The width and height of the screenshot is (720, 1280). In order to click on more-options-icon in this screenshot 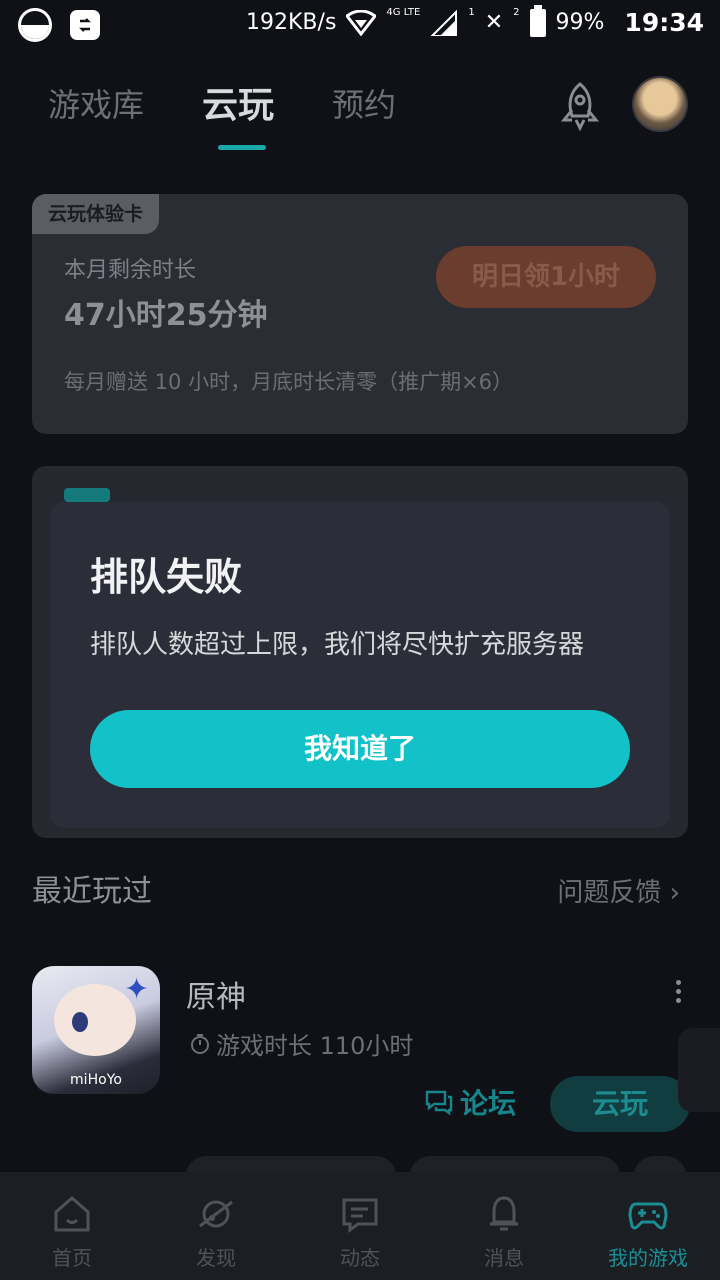, I will do `click(680, 993)`.